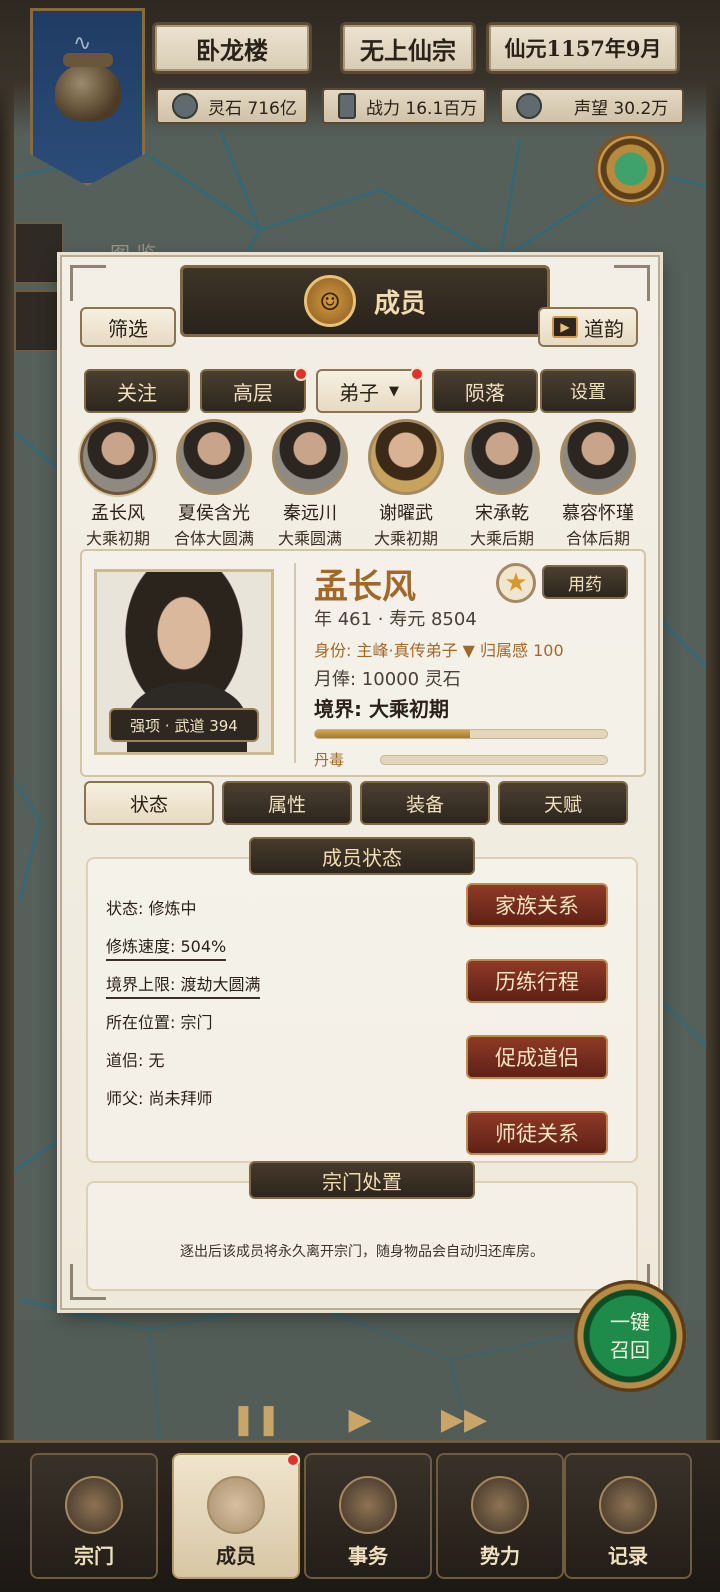  What do you see at coordinates (425, 803) in the screenshot?
I see `tab-equipment: 装备` at bounding box center [425, 803].